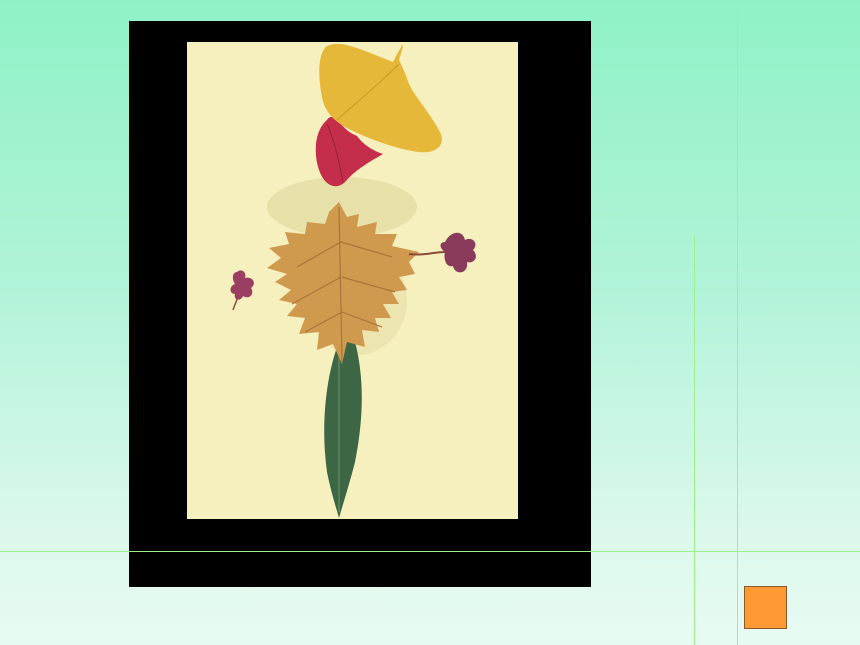 Image resolution: width=860 pixels, height=645 pixels. I want to click on vertical-guide-line-short, so click(694, 440).